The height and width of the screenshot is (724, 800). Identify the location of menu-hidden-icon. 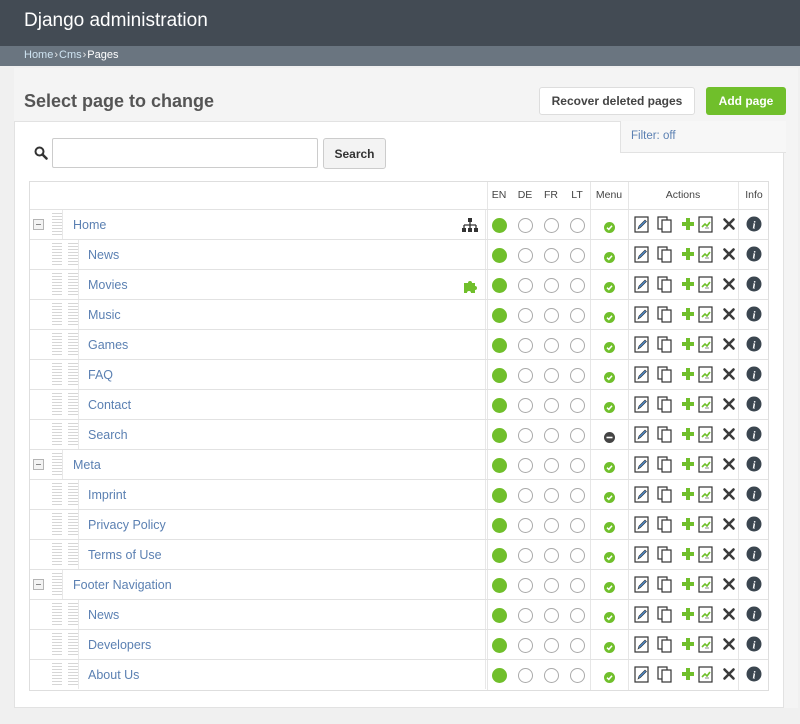
(609, 436).